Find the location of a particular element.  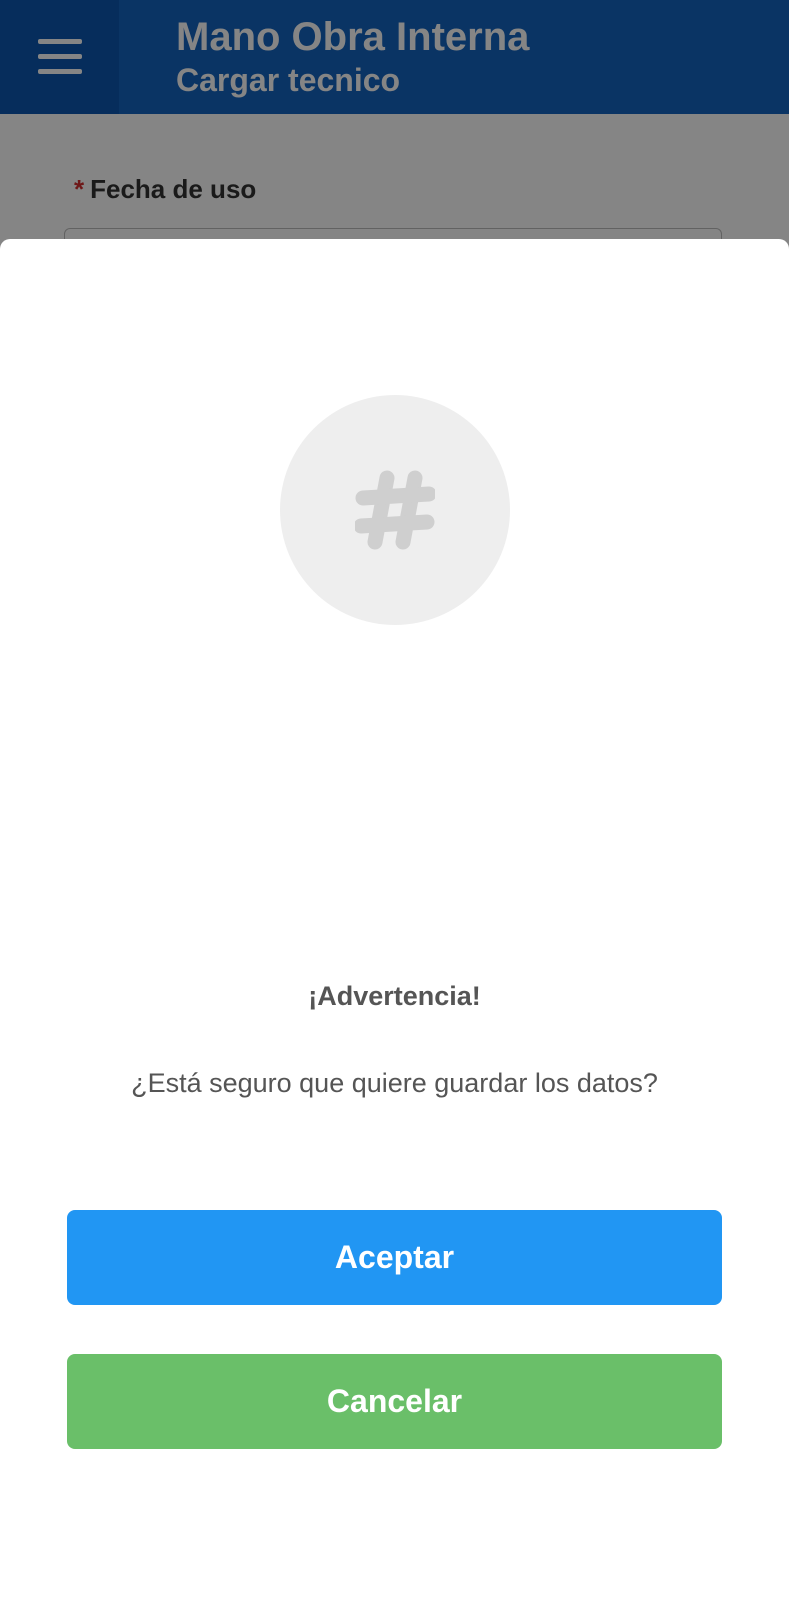

accept-button: Aceptar is located at coordinates (394, 1257).